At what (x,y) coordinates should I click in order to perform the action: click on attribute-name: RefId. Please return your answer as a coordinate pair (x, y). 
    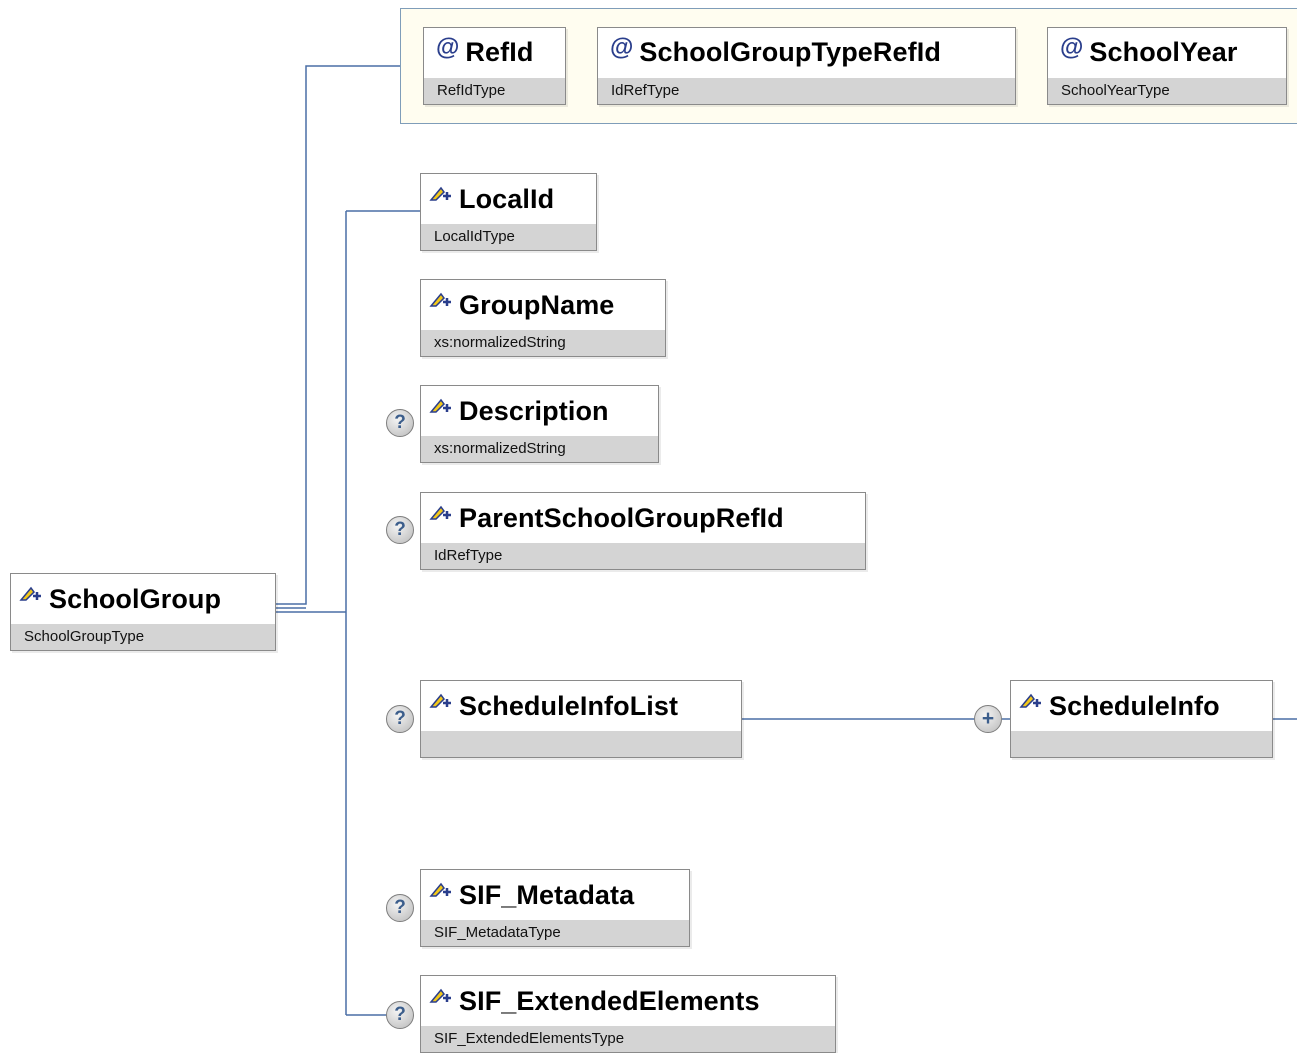
    Looking at the image, I should click on (499, 51).